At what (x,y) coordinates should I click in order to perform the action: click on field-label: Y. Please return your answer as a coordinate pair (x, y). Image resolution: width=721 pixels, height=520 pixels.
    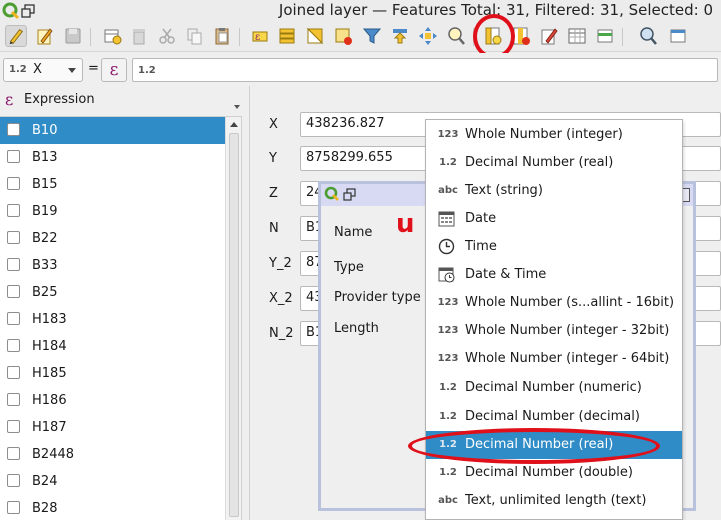
    Looking at the image, I should click on (273, 158).